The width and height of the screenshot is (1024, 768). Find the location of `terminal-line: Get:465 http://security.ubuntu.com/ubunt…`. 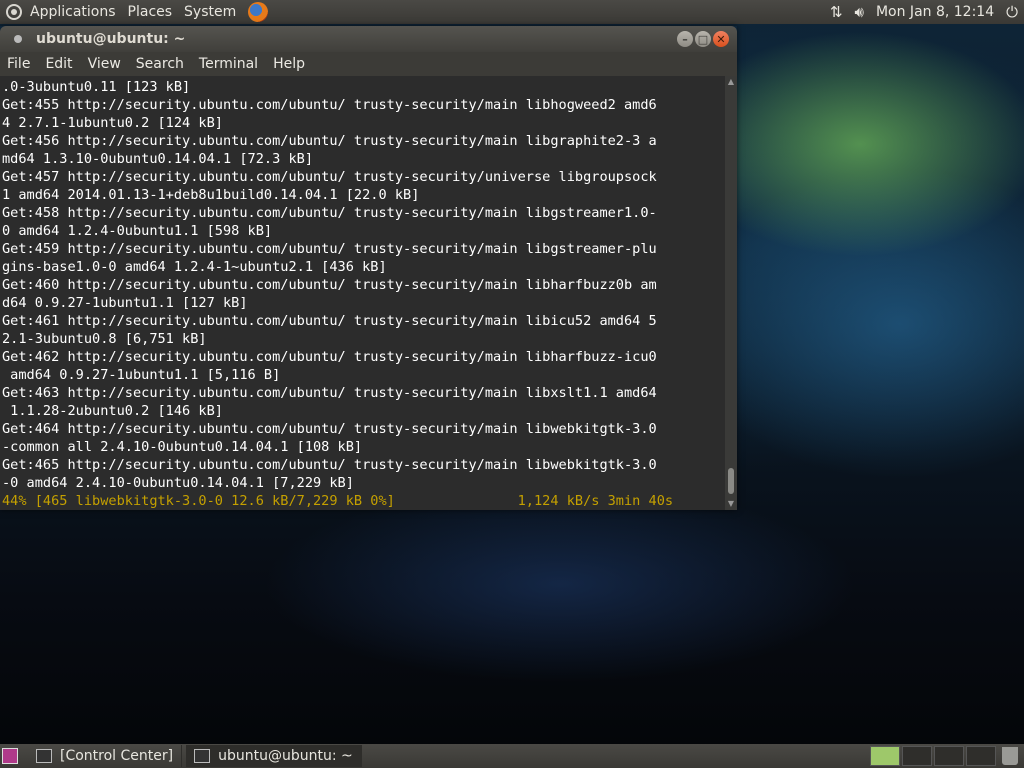

terminal-line: Get:465 http://security.ubuntu.com/ubunt… is located at coordinates (329, 465).